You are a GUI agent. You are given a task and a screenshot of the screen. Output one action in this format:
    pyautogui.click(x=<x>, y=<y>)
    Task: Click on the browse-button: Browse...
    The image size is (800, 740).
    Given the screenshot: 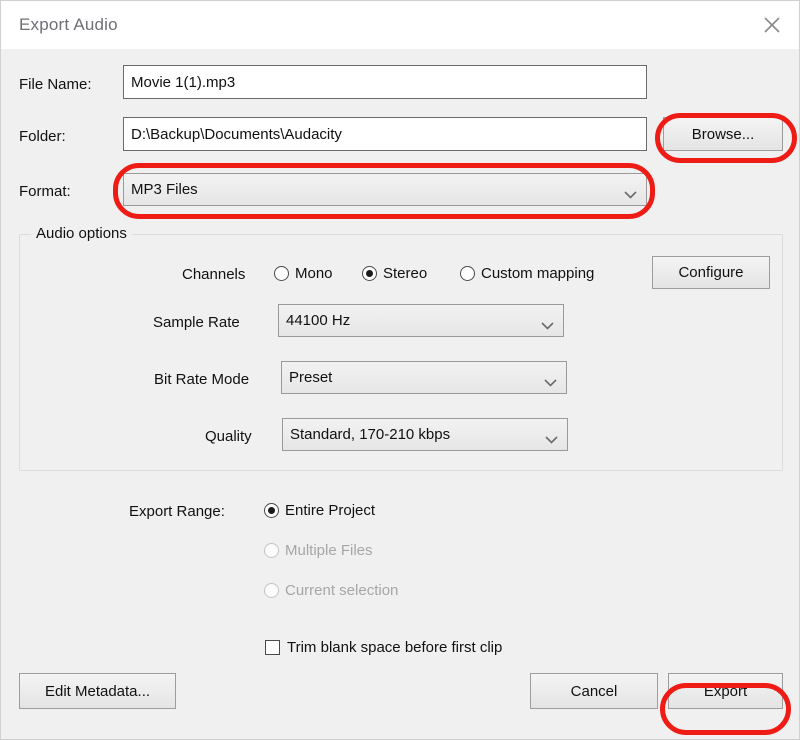 What is the action you would take?
    pyautogui.click(x=723, y=134)
    